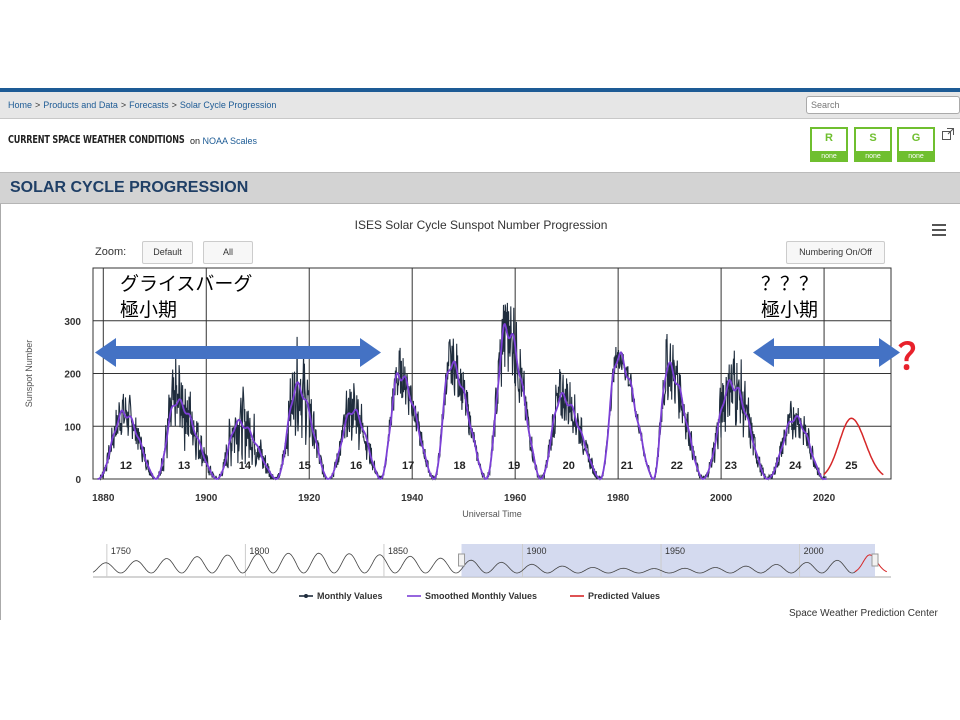 This screenshot has width=960, height=720. I want to click on y-tick-label: 300, so click(72, 322).